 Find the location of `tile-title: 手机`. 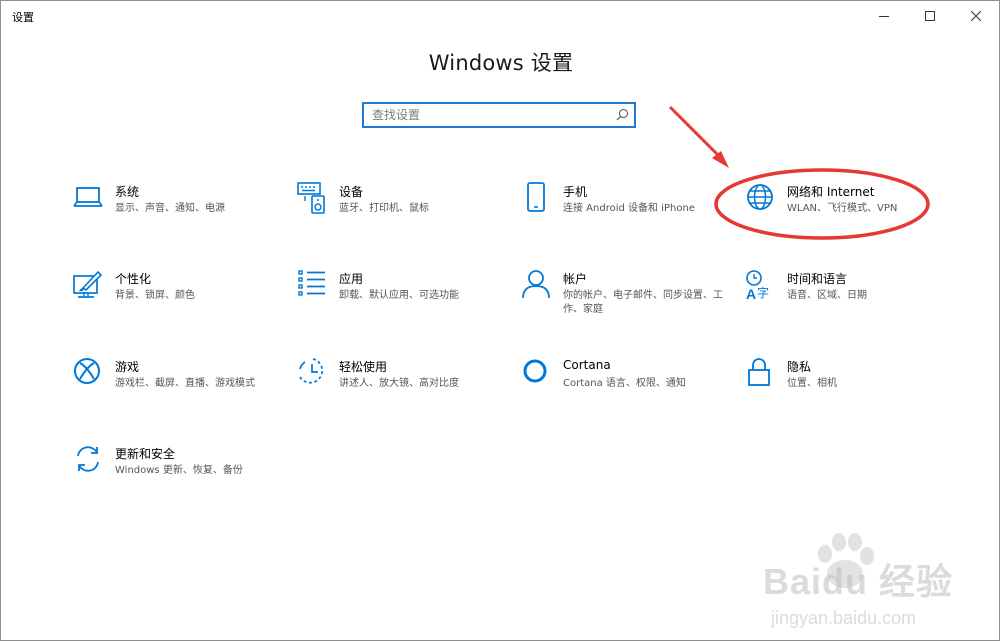

tile-title: 手机 is located at coordinates (575, 192).